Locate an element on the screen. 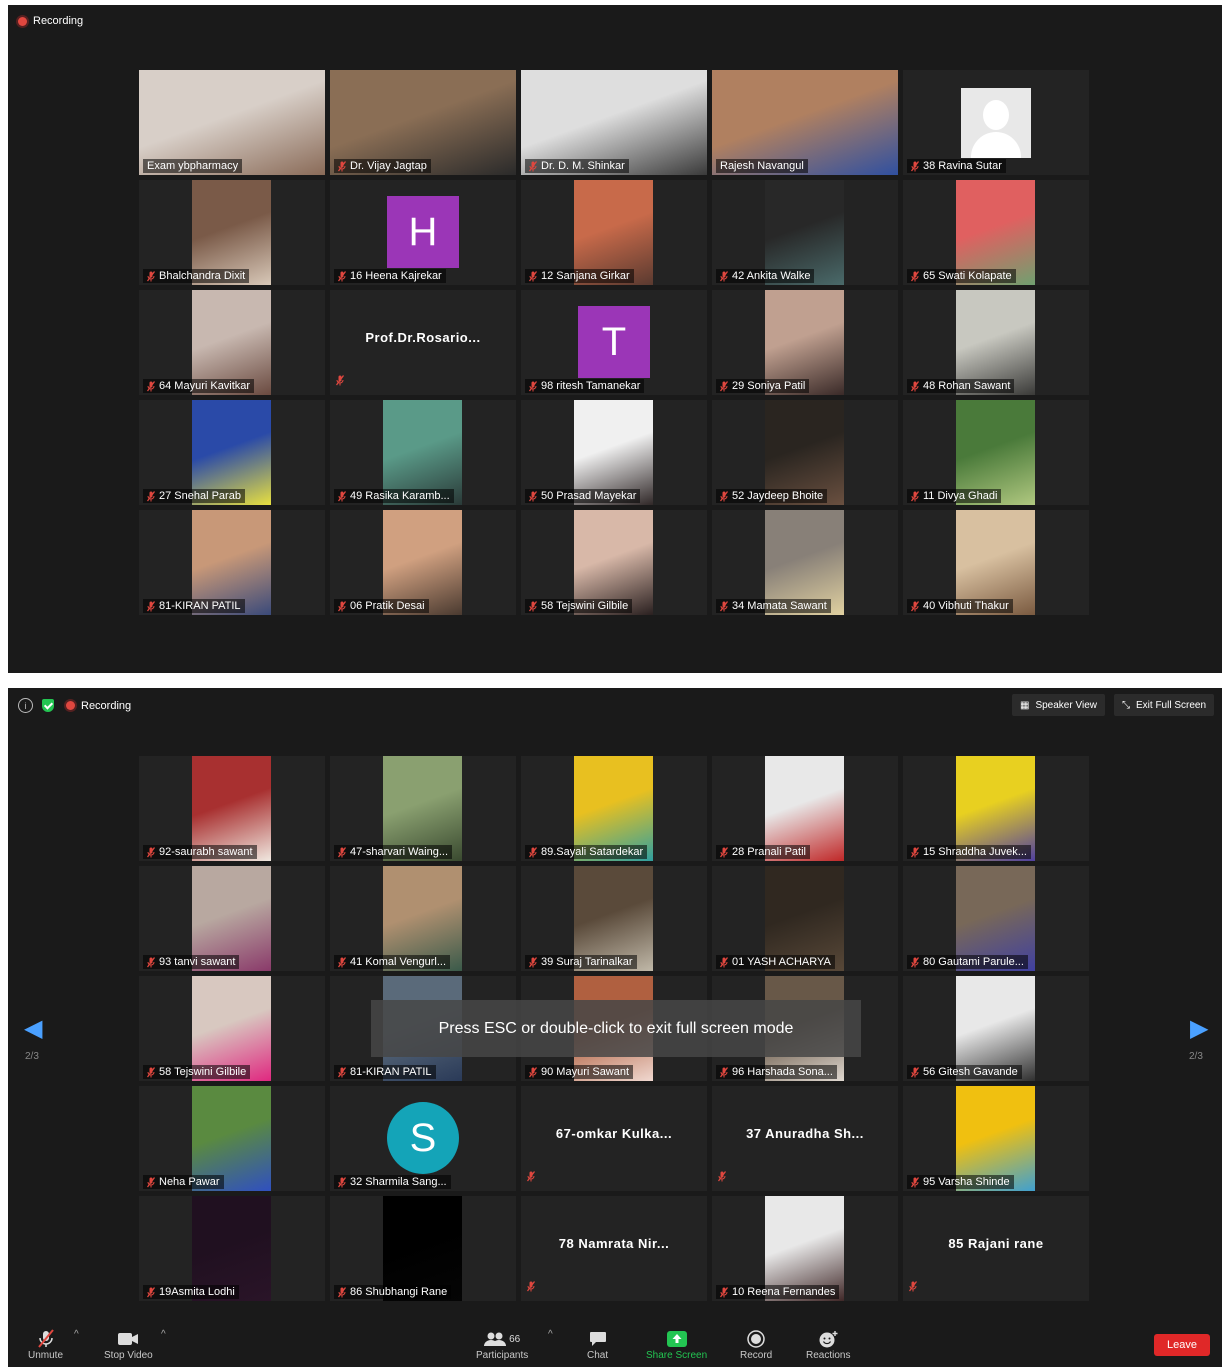  participant-name: 27 Snehal Parab is located at coordinates (200, 496).